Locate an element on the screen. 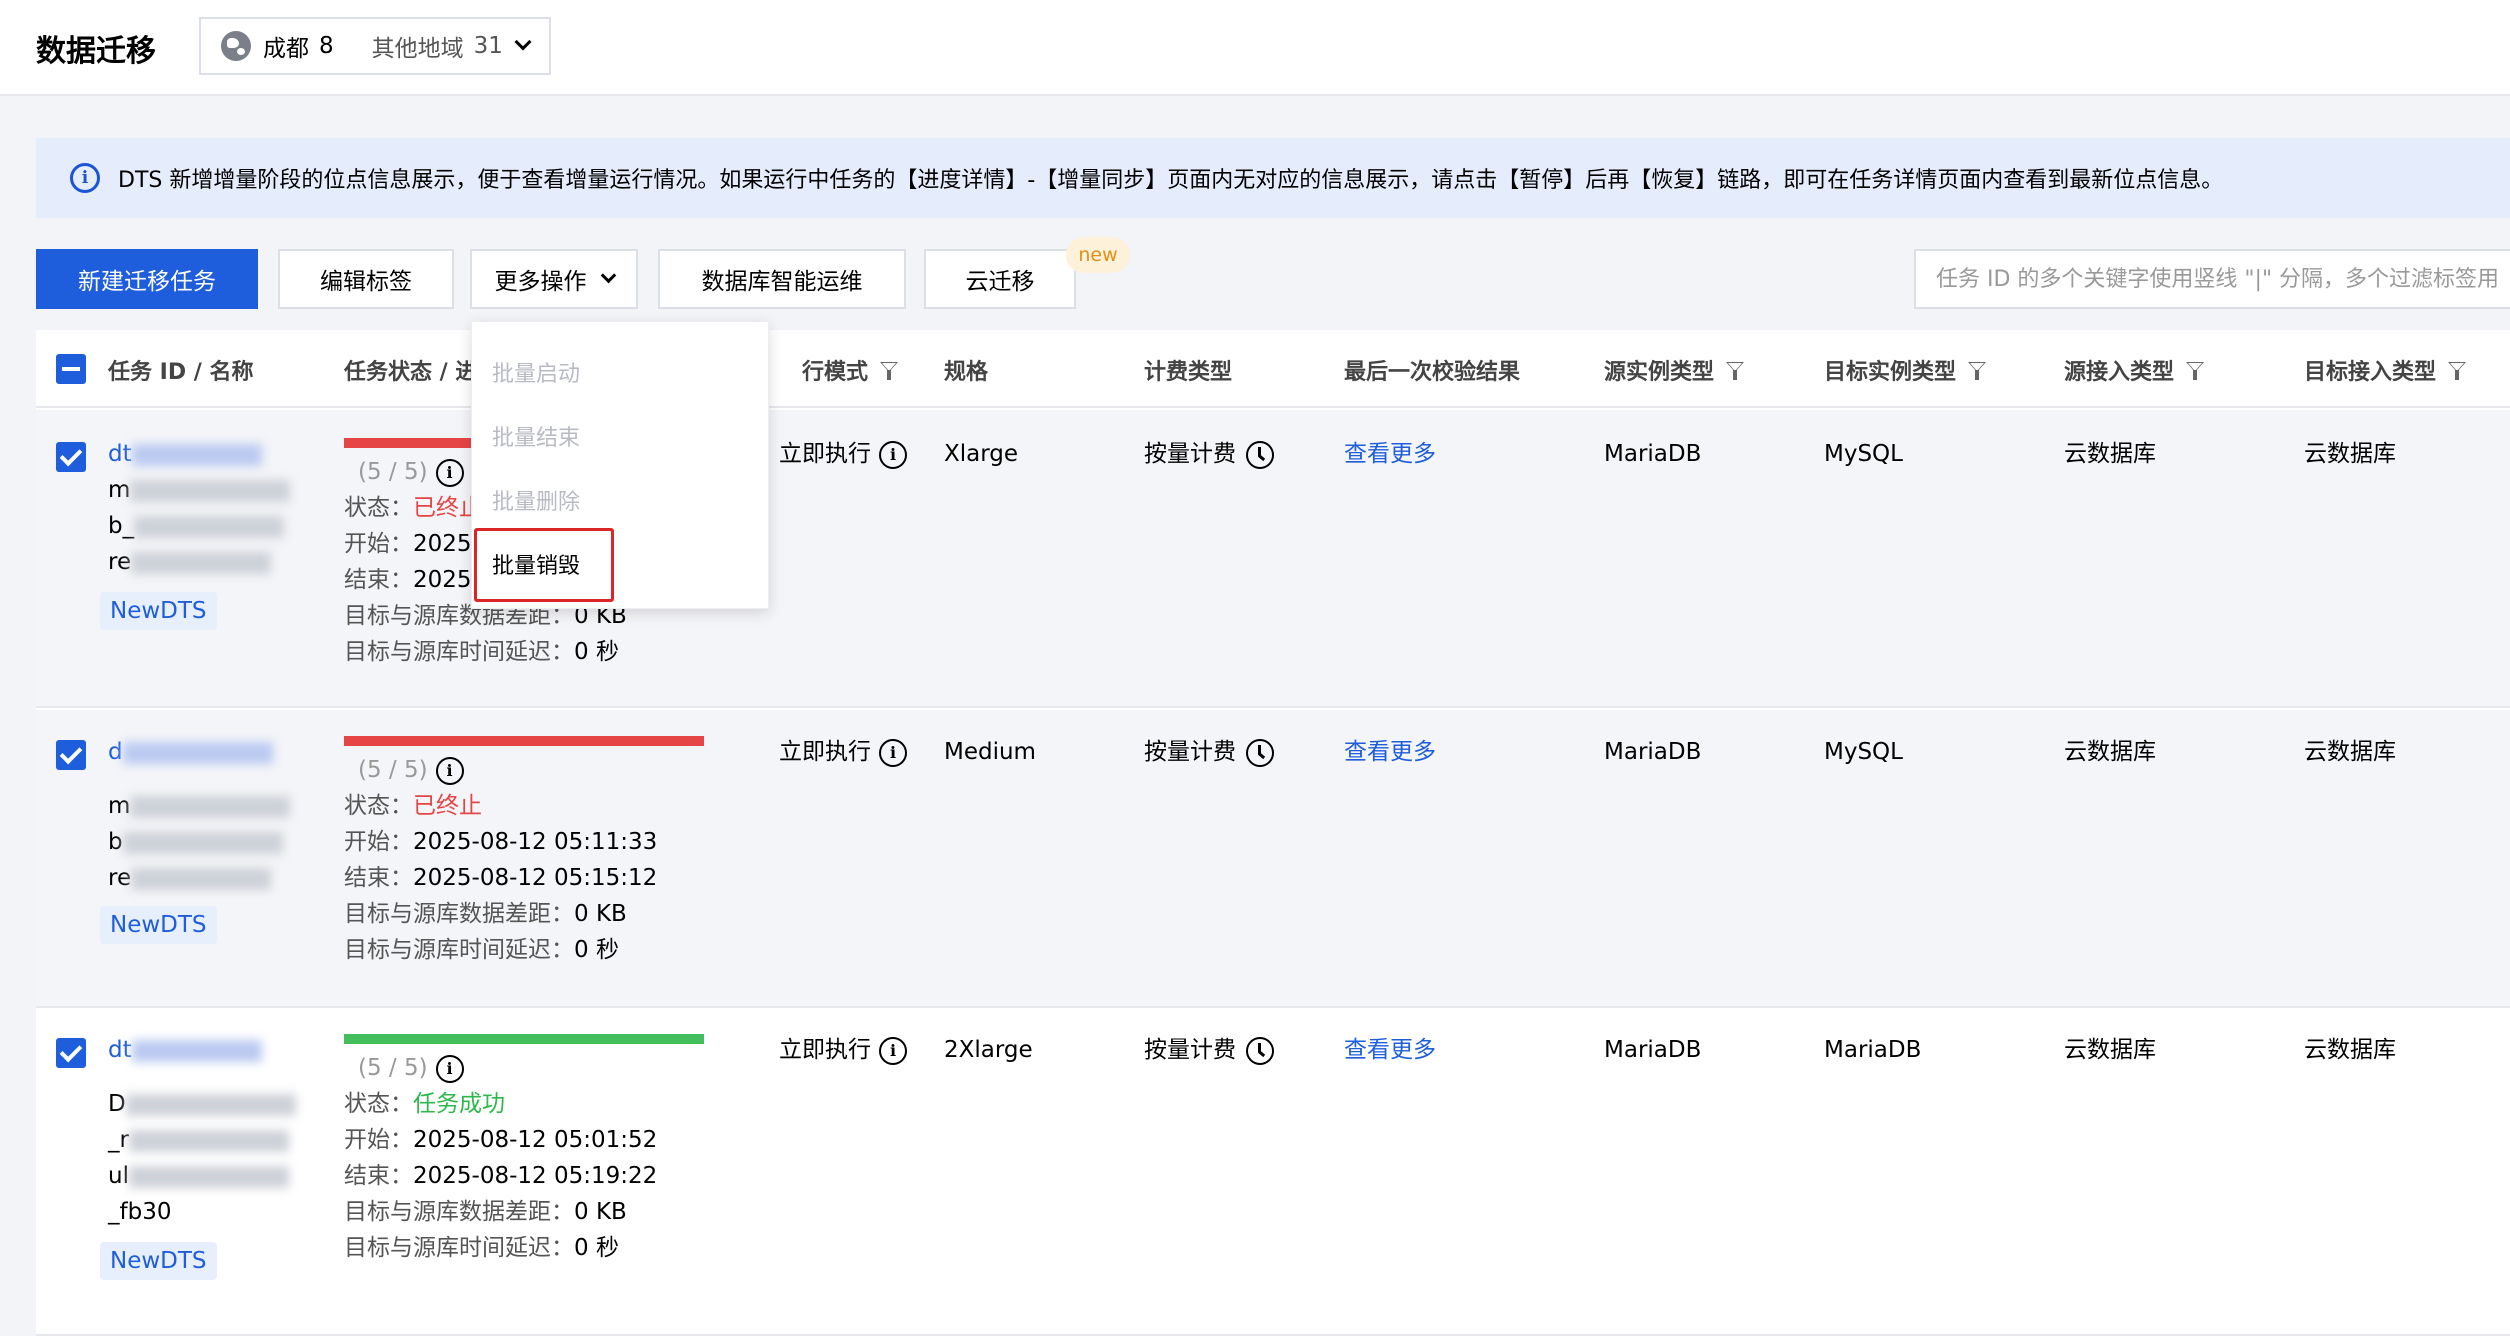 The width and height of the screenshot is (2510, 1336). billing: 按量计费 is located at coordinates (1209, 454).